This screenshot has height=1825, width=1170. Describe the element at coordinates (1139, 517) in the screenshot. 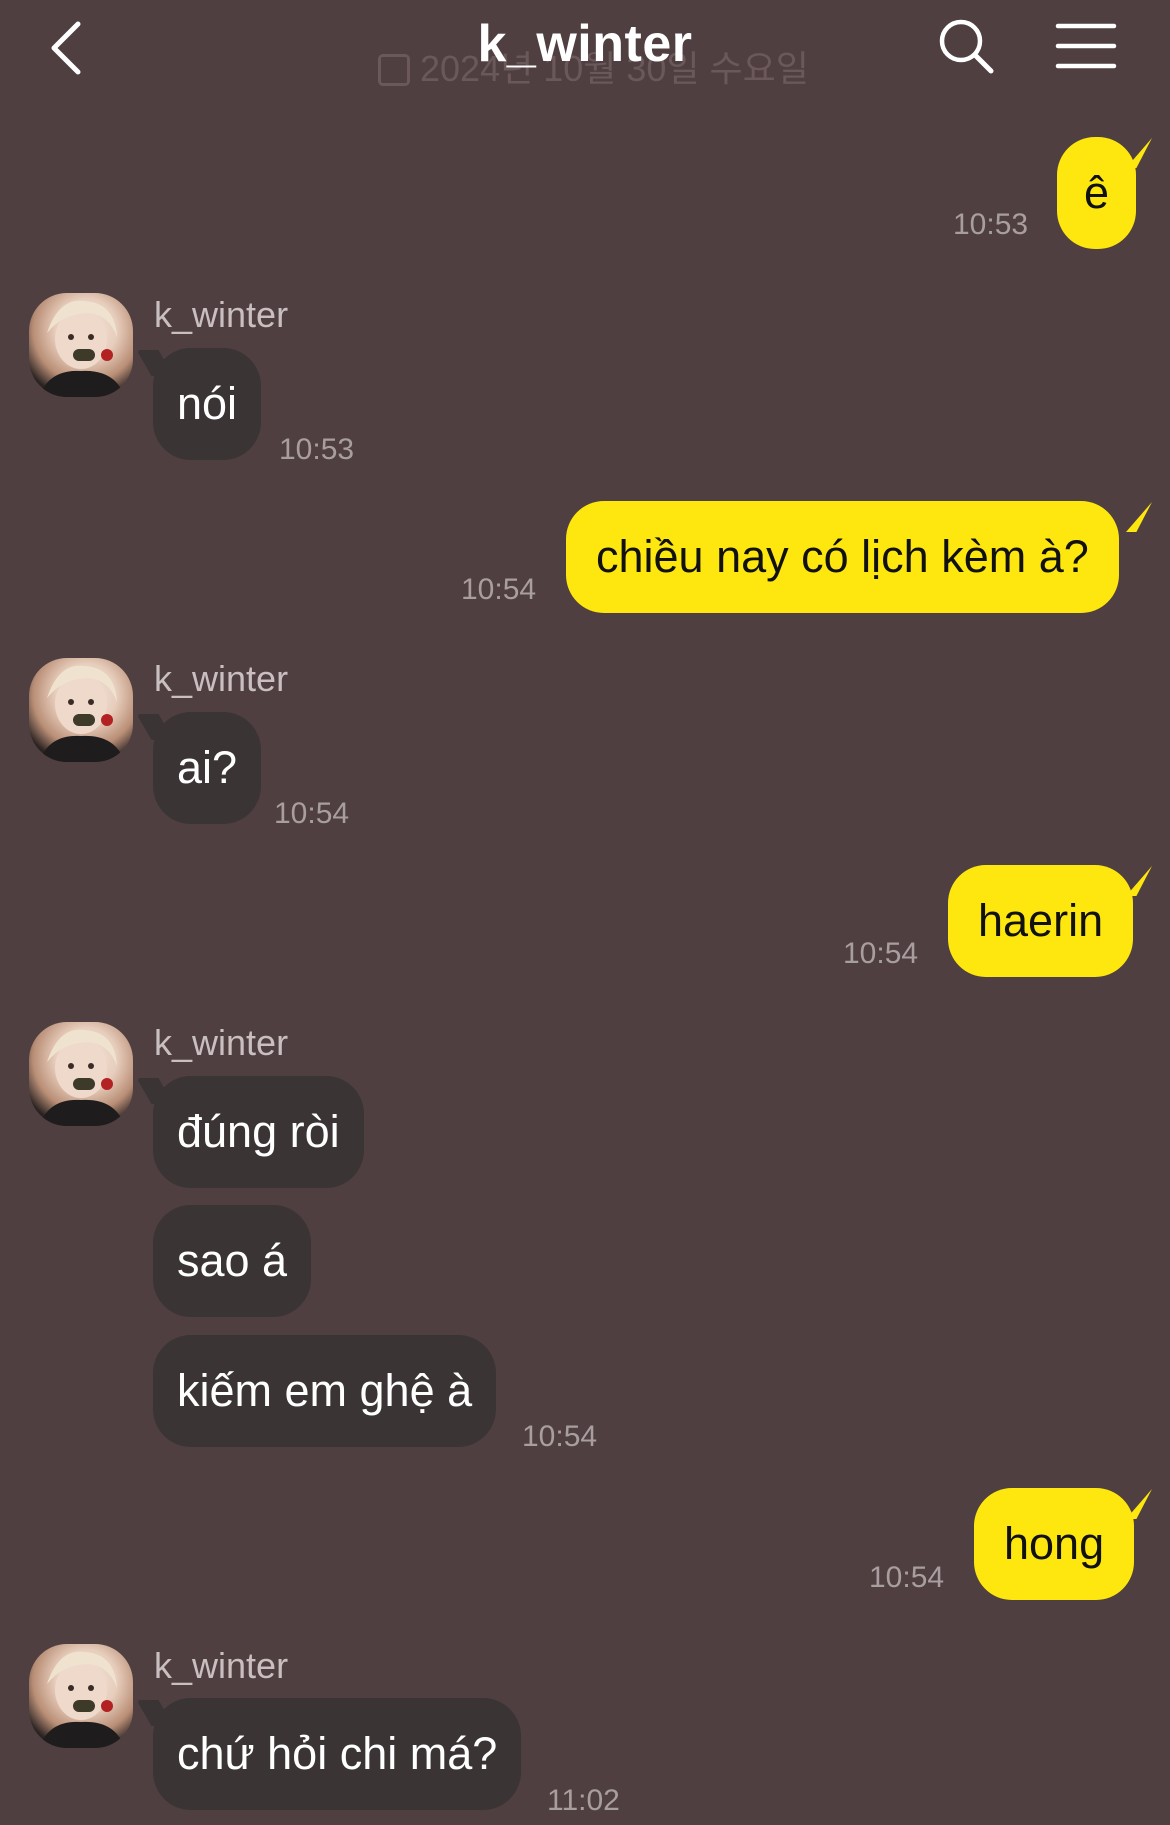

I see `bubble-tail` at that location.